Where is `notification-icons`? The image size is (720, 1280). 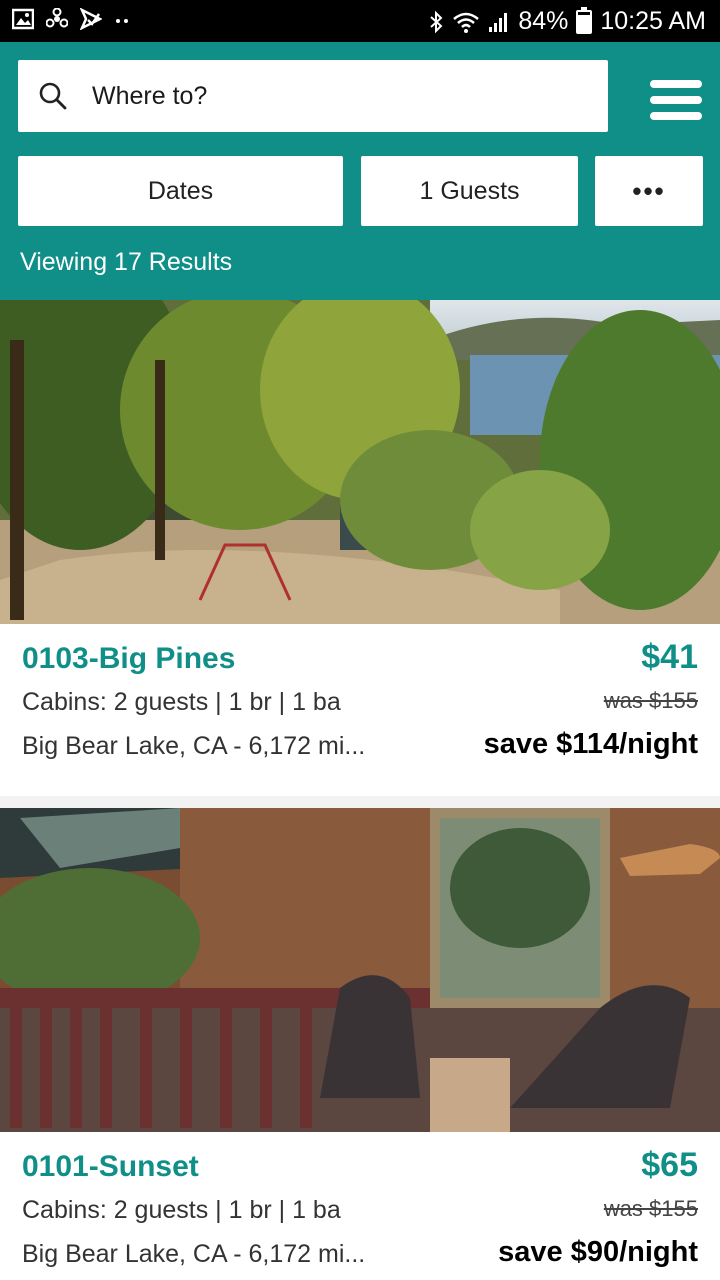
notification-icons is located at coordinates (71, 19).